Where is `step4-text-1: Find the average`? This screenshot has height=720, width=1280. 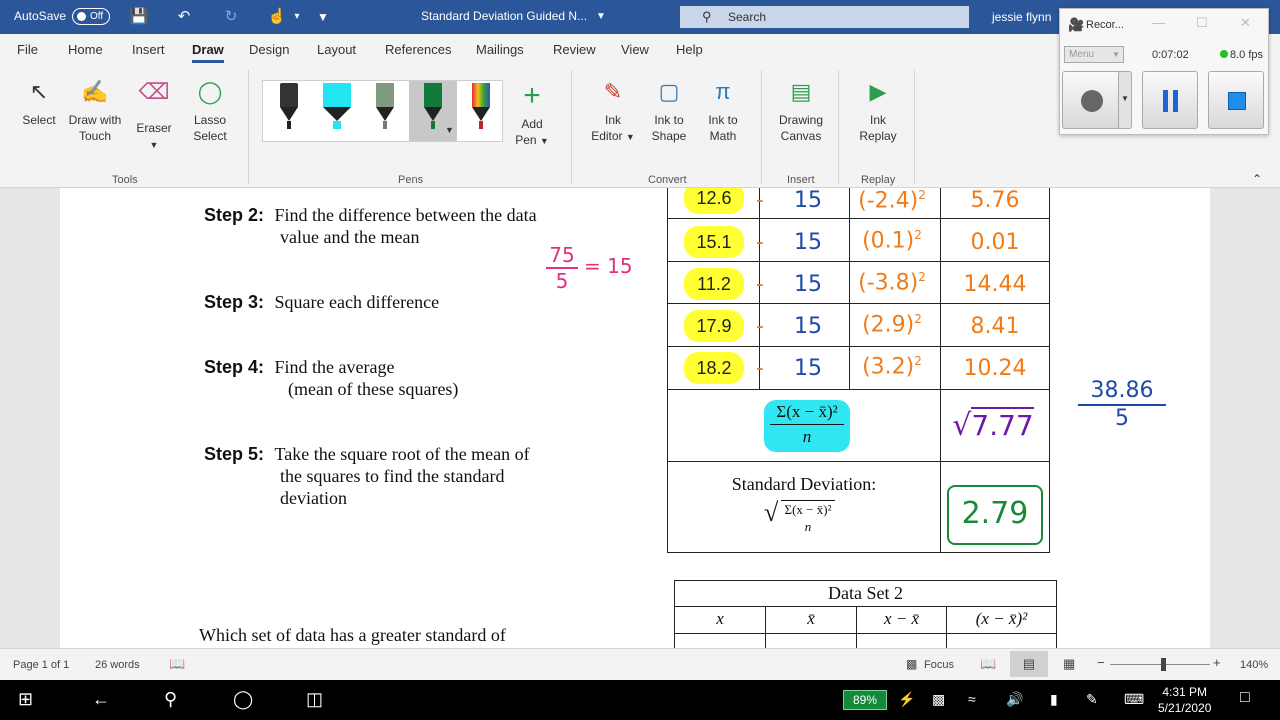
step4-text-1: Find the average is located at coordinates (334, 367).